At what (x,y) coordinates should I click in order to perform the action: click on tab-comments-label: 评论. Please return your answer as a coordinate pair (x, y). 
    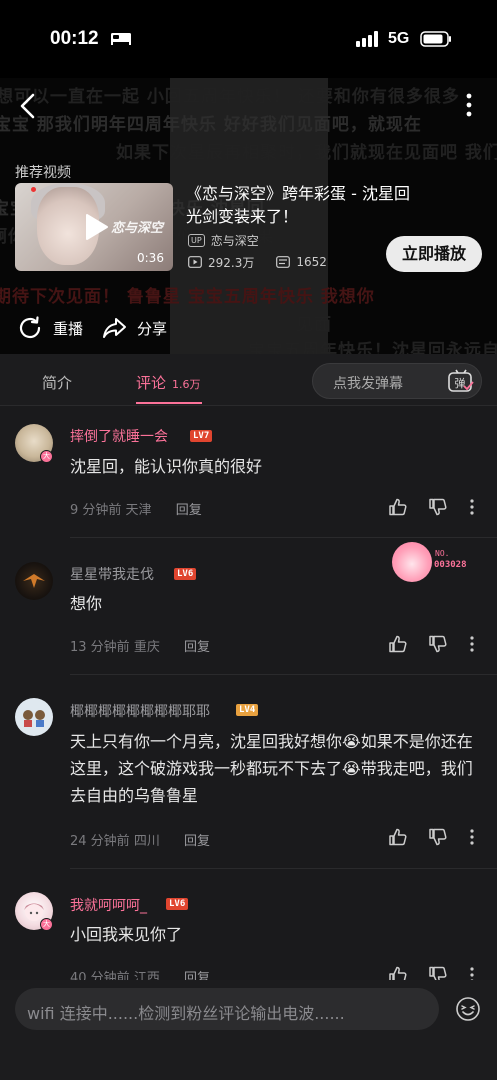
    Looking at the image, I should click on (151, 383).